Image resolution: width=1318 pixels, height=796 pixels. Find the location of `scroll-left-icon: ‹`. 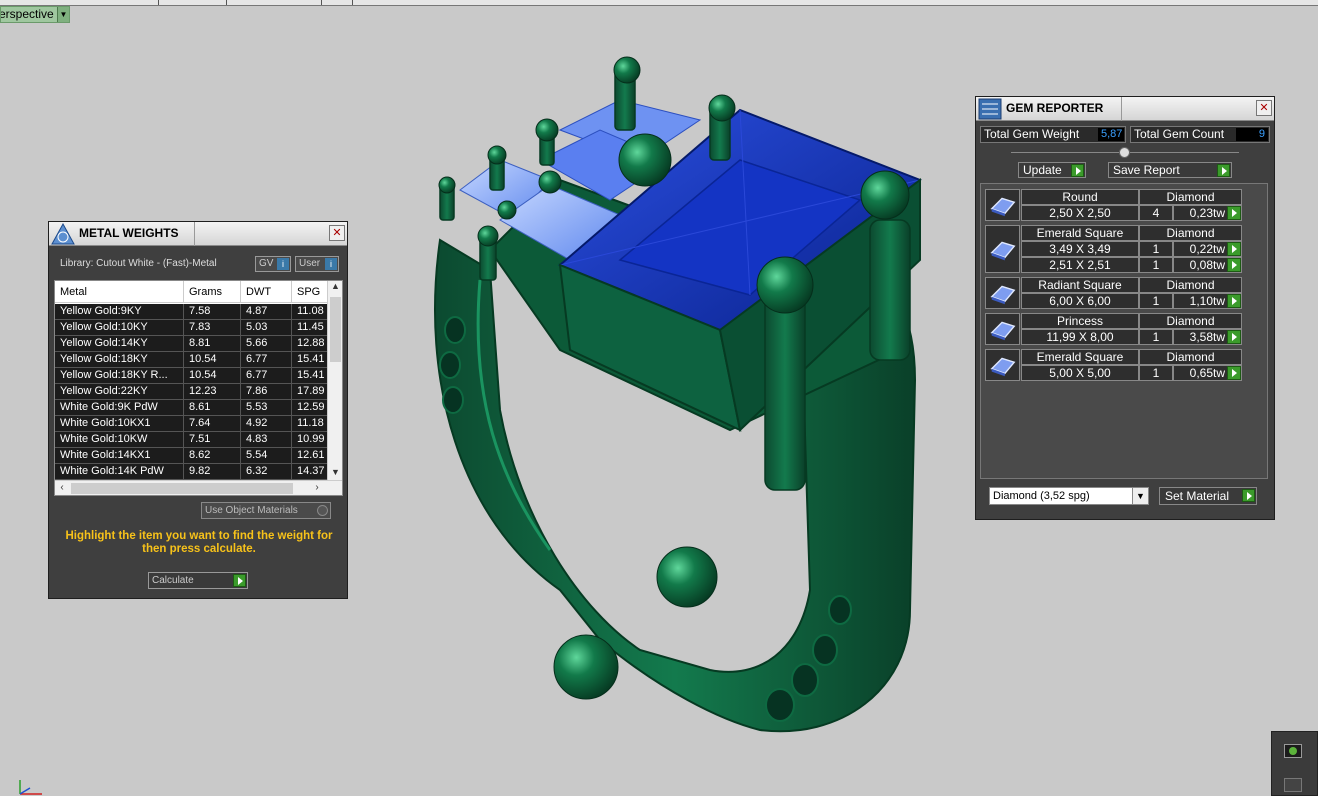

scroll-left-icon: ‹ is located at coordinates (62, 488).